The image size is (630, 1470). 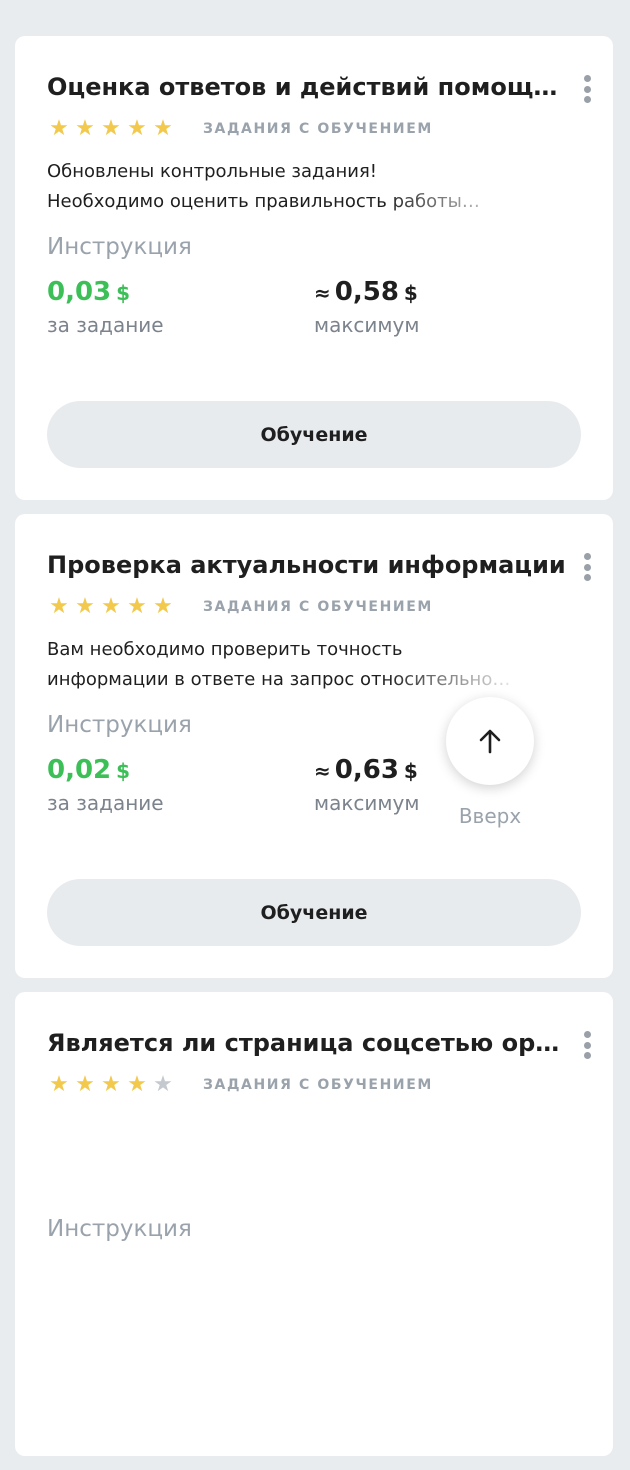 What do you see at coordinates (212, 171) in the screenshot?
I see `description-line: Обновлены контрольные задания!` at bounding box center [212, 171].